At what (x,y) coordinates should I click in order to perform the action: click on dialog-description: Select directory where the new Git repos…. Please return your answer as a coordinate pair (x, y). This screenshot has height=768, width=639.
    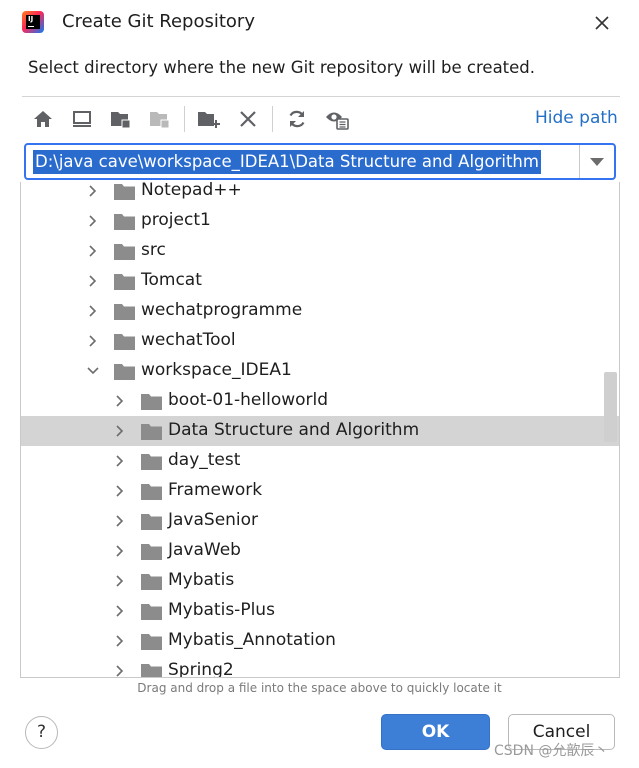
    Looking at the image, I should click on (282, 67).